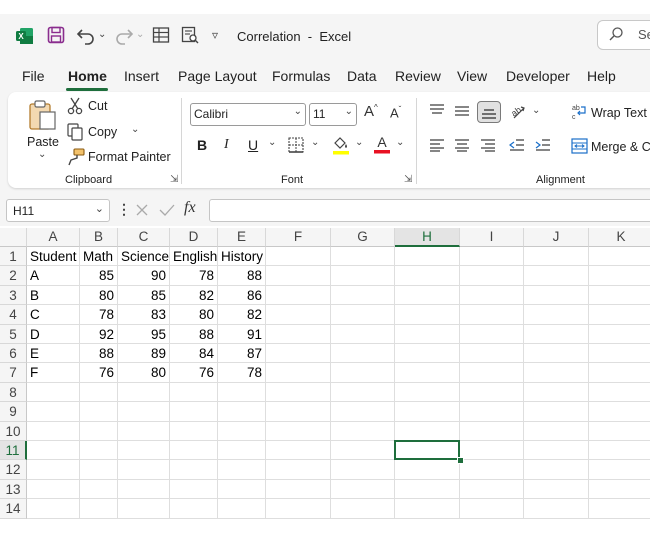  I want to click on copy-button: Copy ⌄, so click(107, 133).